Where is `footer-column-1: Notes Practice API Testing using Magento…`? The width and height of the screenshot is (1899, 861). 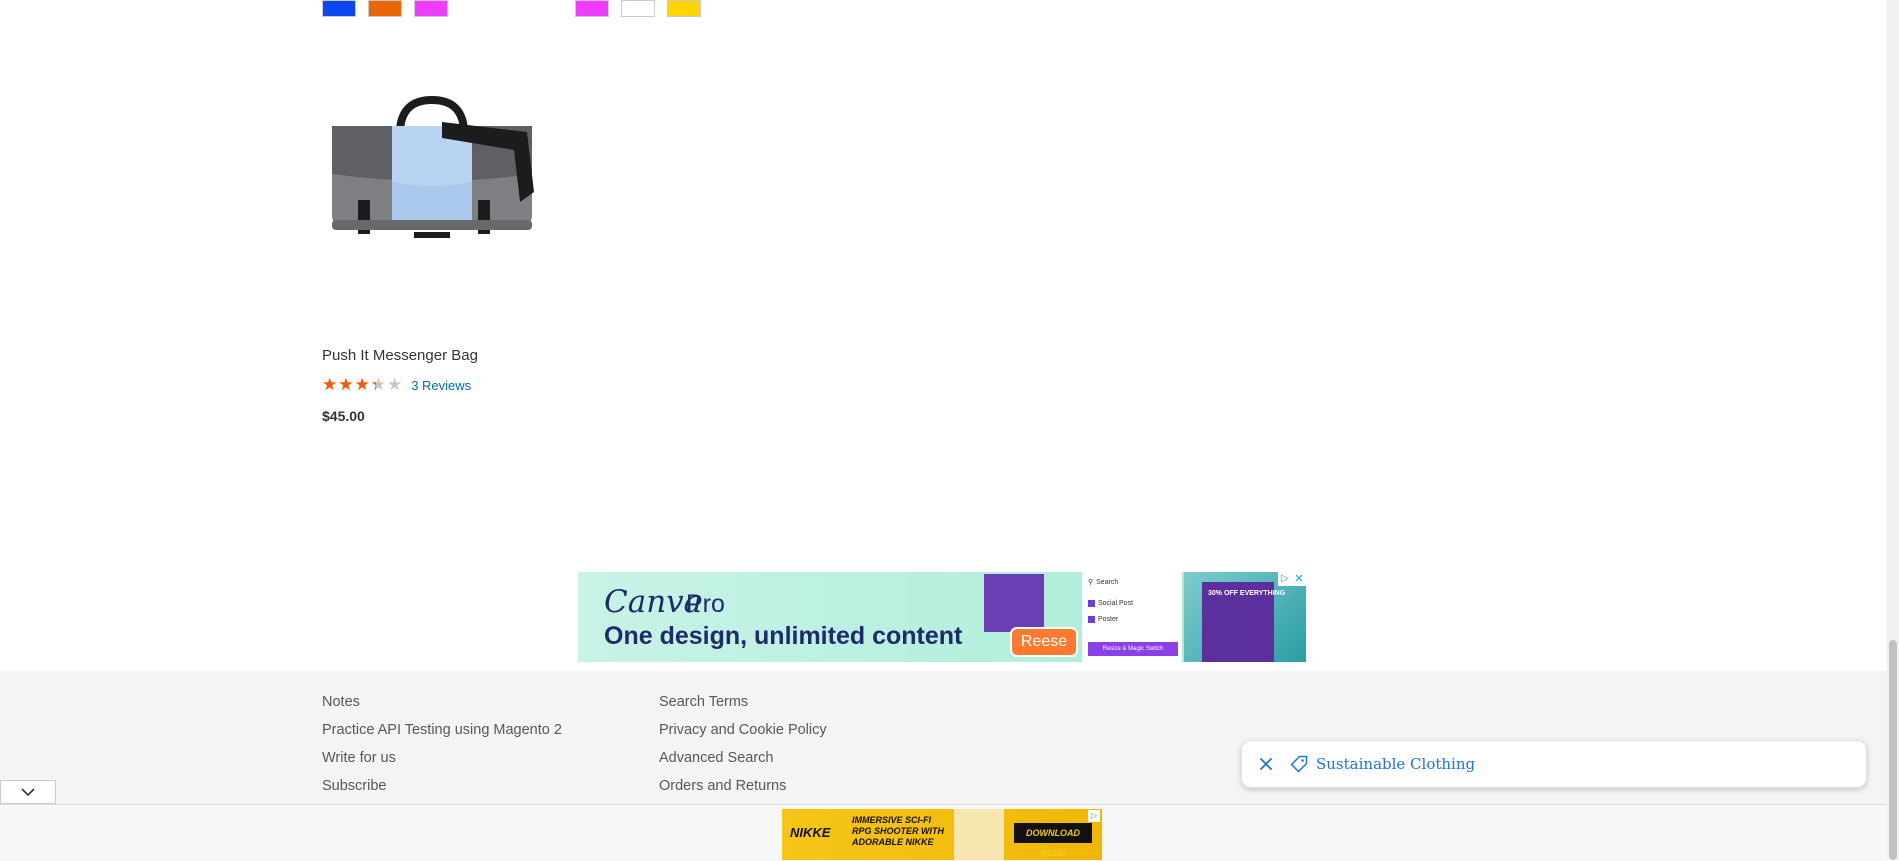
footer-column-1: Notes Practice API Testing using Magento… is located at coordinates (442, 749).